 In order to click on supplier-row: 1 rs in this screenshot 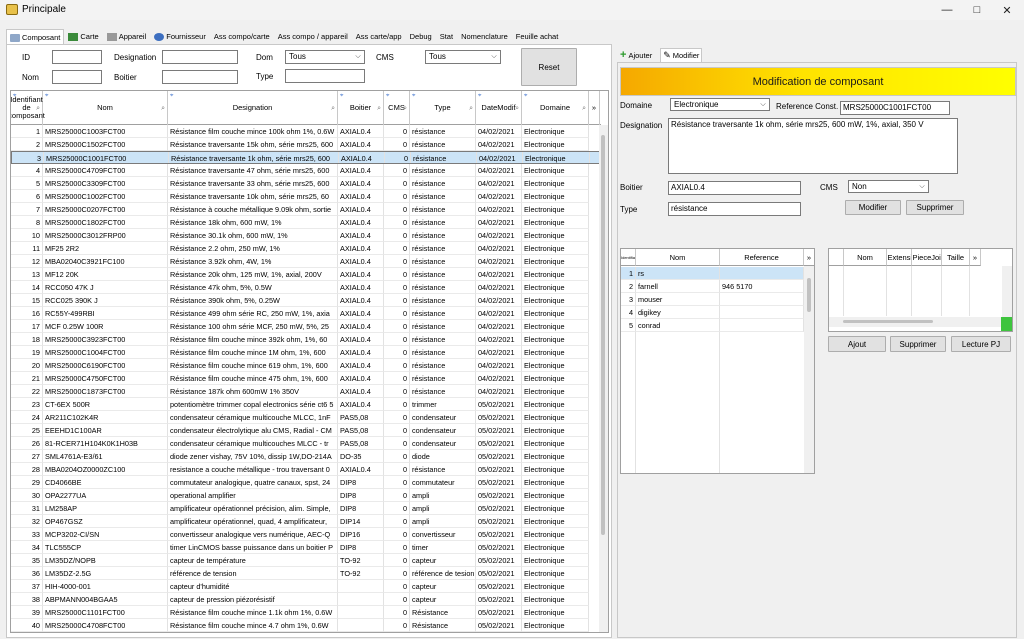, I will do `click(712, 273)`.